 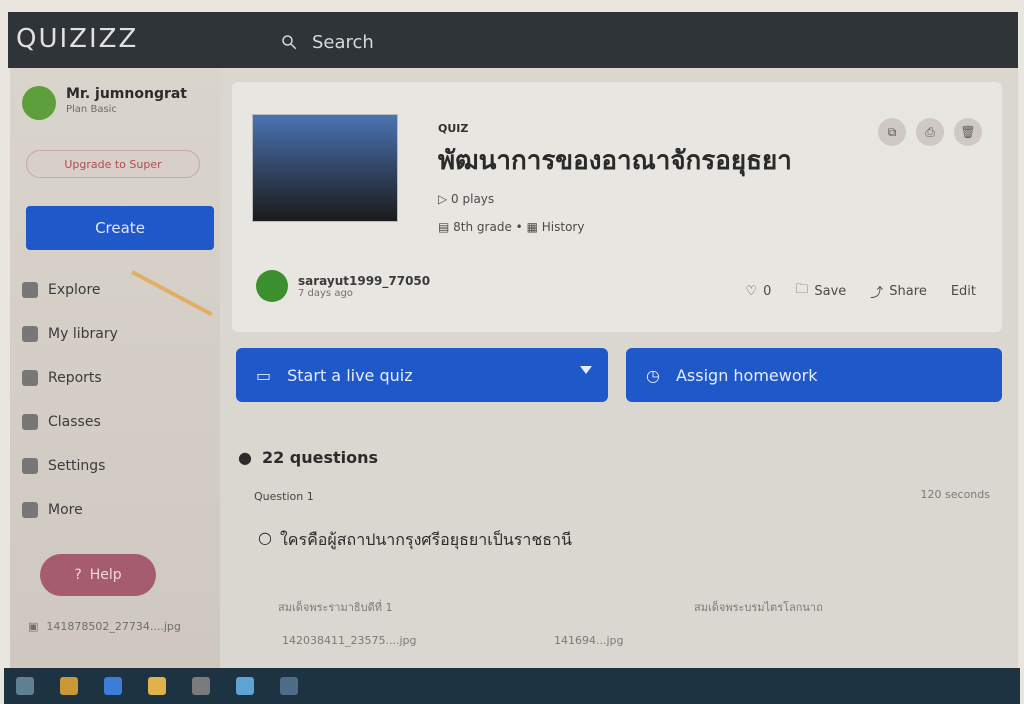 What do you see at coordinates (127, 94) in the screenshot?
I see `profile-name: Mr. jumnongrat` at bounding box center [127, 94].